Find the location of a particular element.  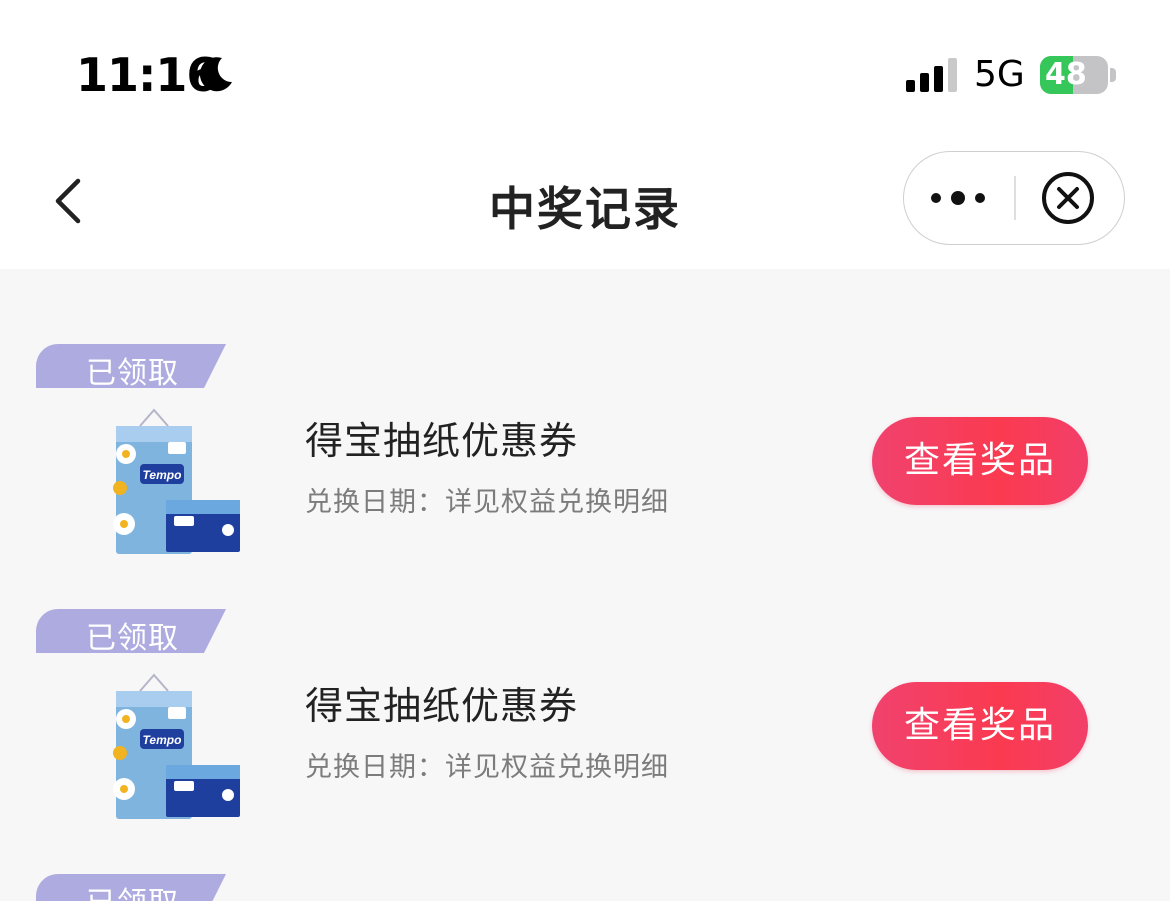

close-circle-icon is located at coordinates (1068, 198).